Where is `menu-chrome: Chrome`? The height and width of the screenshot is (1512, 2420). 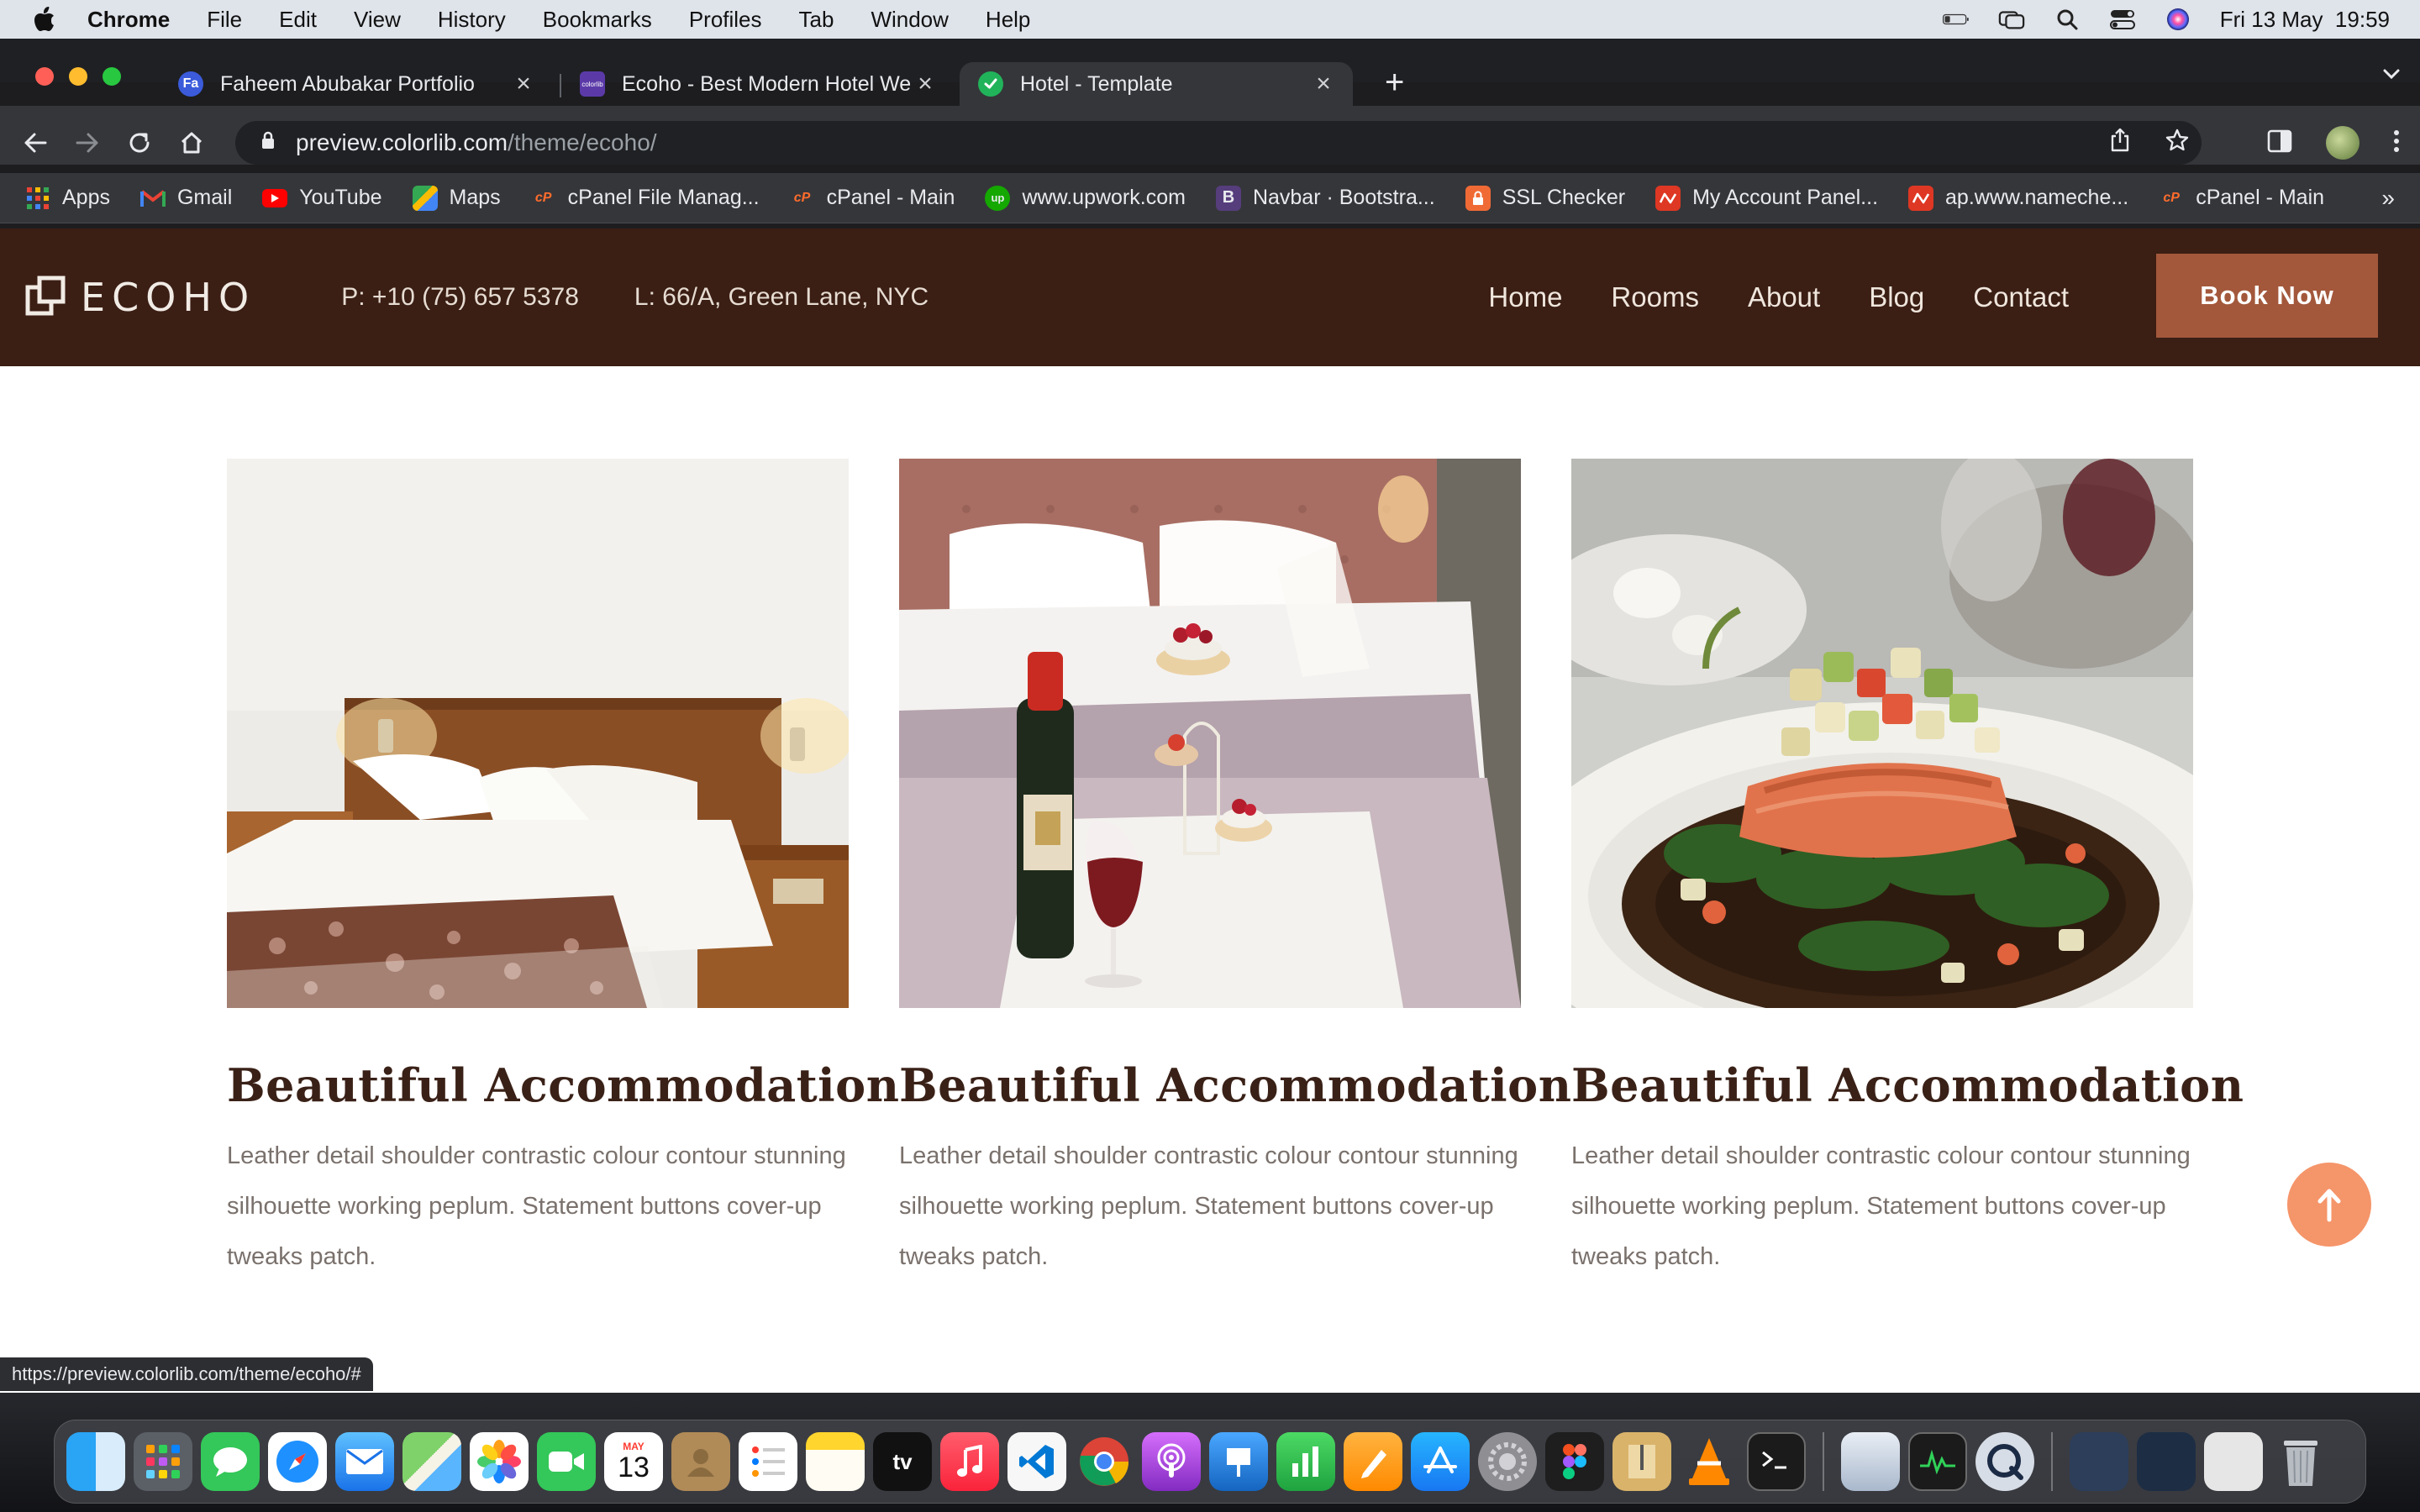
menu-chrome: Chrome is located at coordinates (128, 20).